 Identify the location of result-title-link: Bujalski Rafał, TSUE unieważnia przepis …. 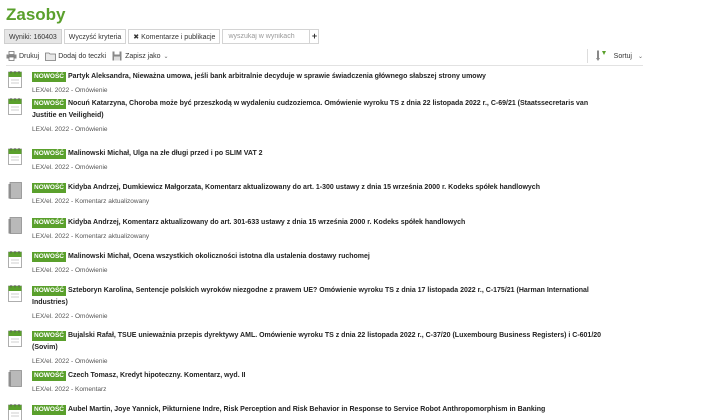
(316, 341).